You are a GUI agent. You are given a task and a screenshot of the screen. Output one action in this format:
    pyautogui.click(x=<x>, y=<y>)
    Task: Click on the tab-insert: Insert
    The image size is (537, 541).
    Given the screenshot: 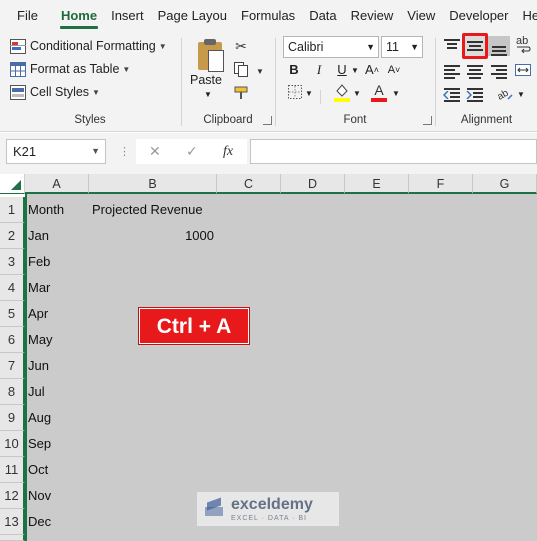 What is the action you would take?
    pyautogui.click(x=127, y=16)
    